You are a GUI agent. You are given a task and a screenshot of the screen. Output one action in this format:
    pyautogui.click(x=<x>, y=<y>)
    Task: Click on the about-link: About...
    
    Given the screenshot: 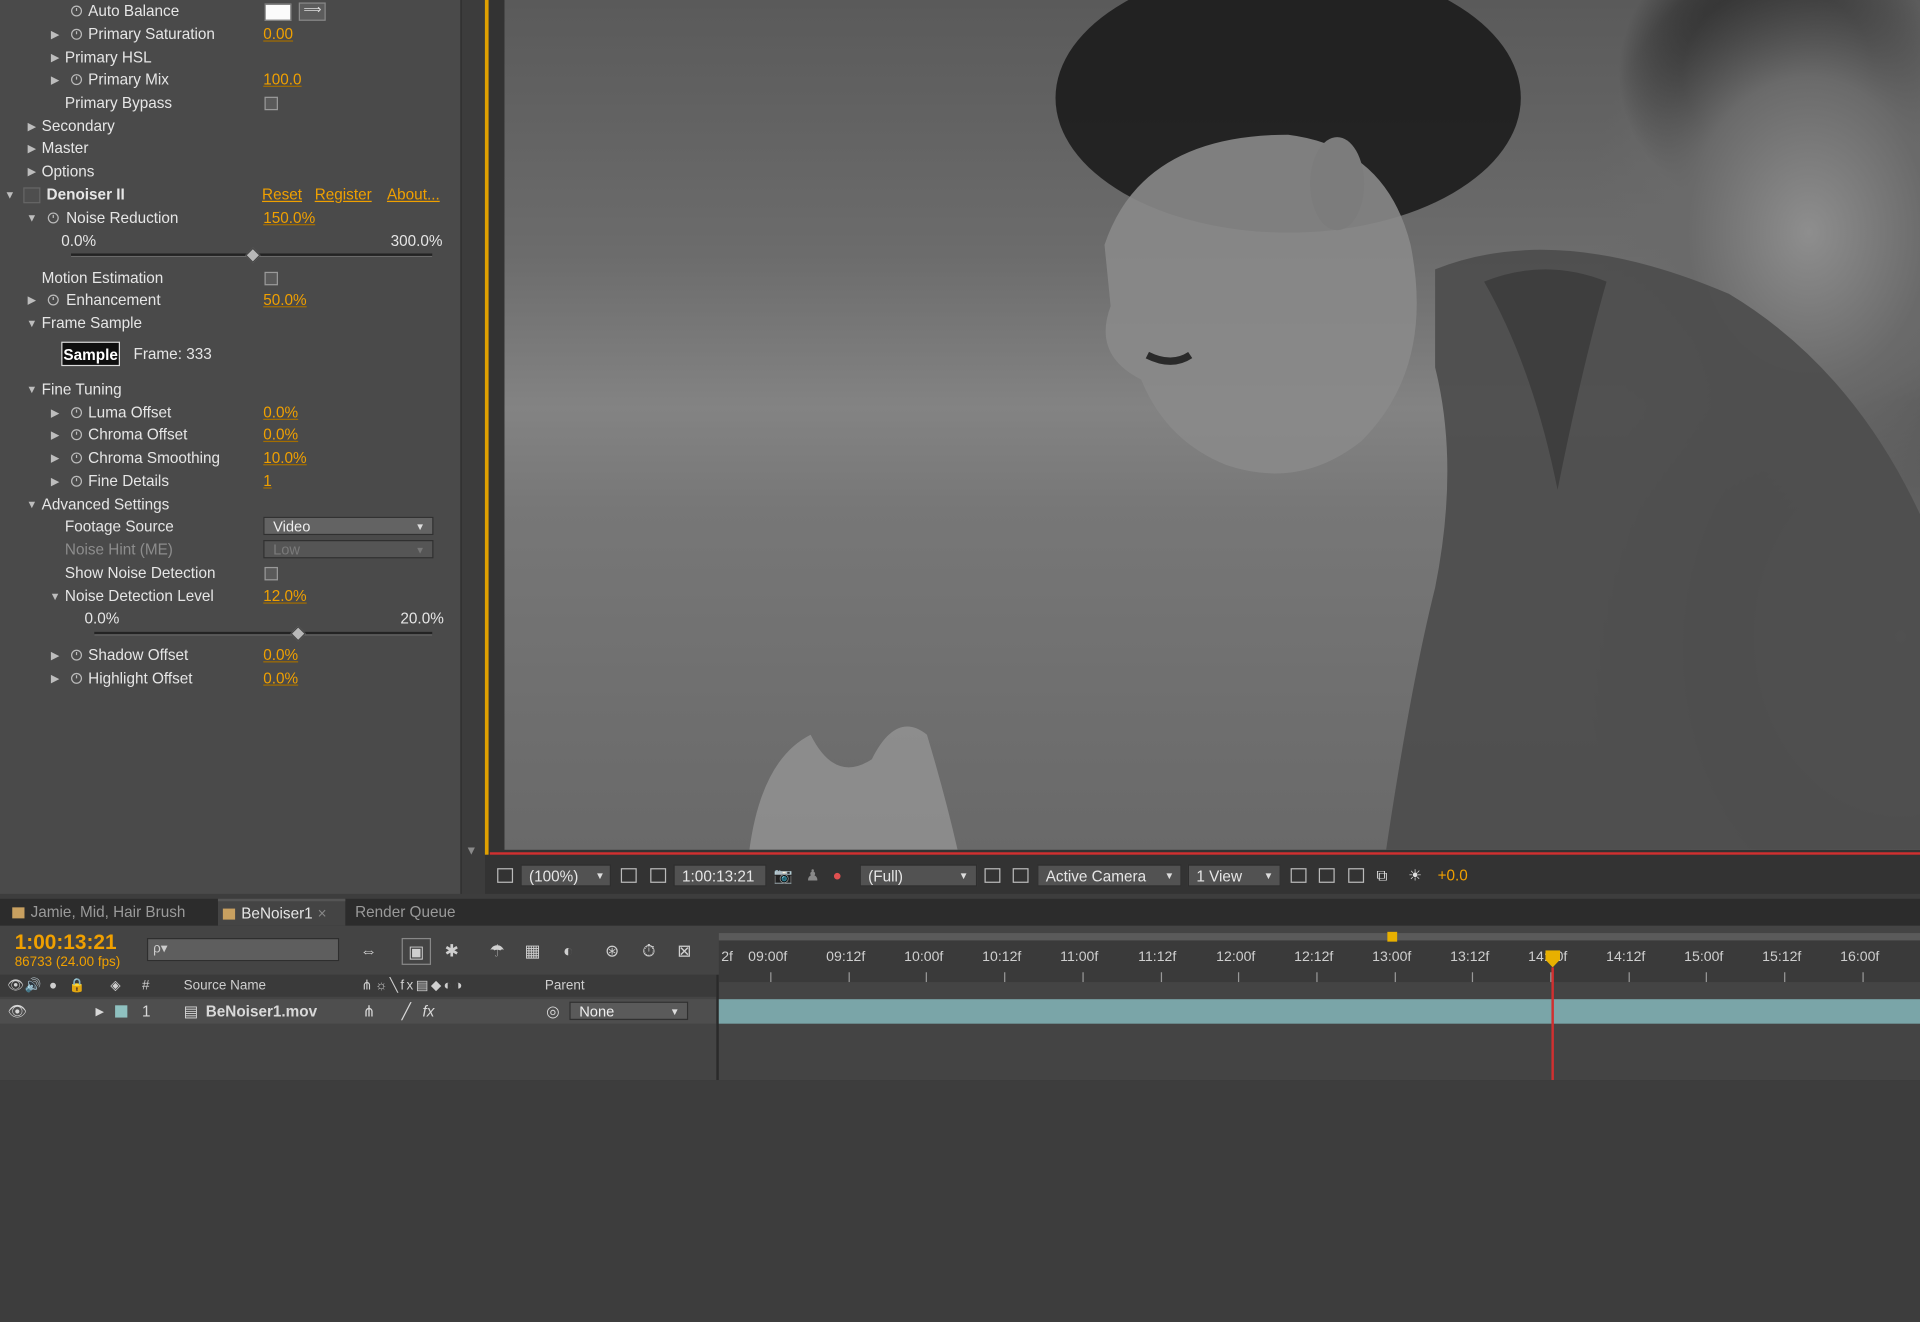 What is the action you would take?
    pyautogui.click(x=413, y=195)
    